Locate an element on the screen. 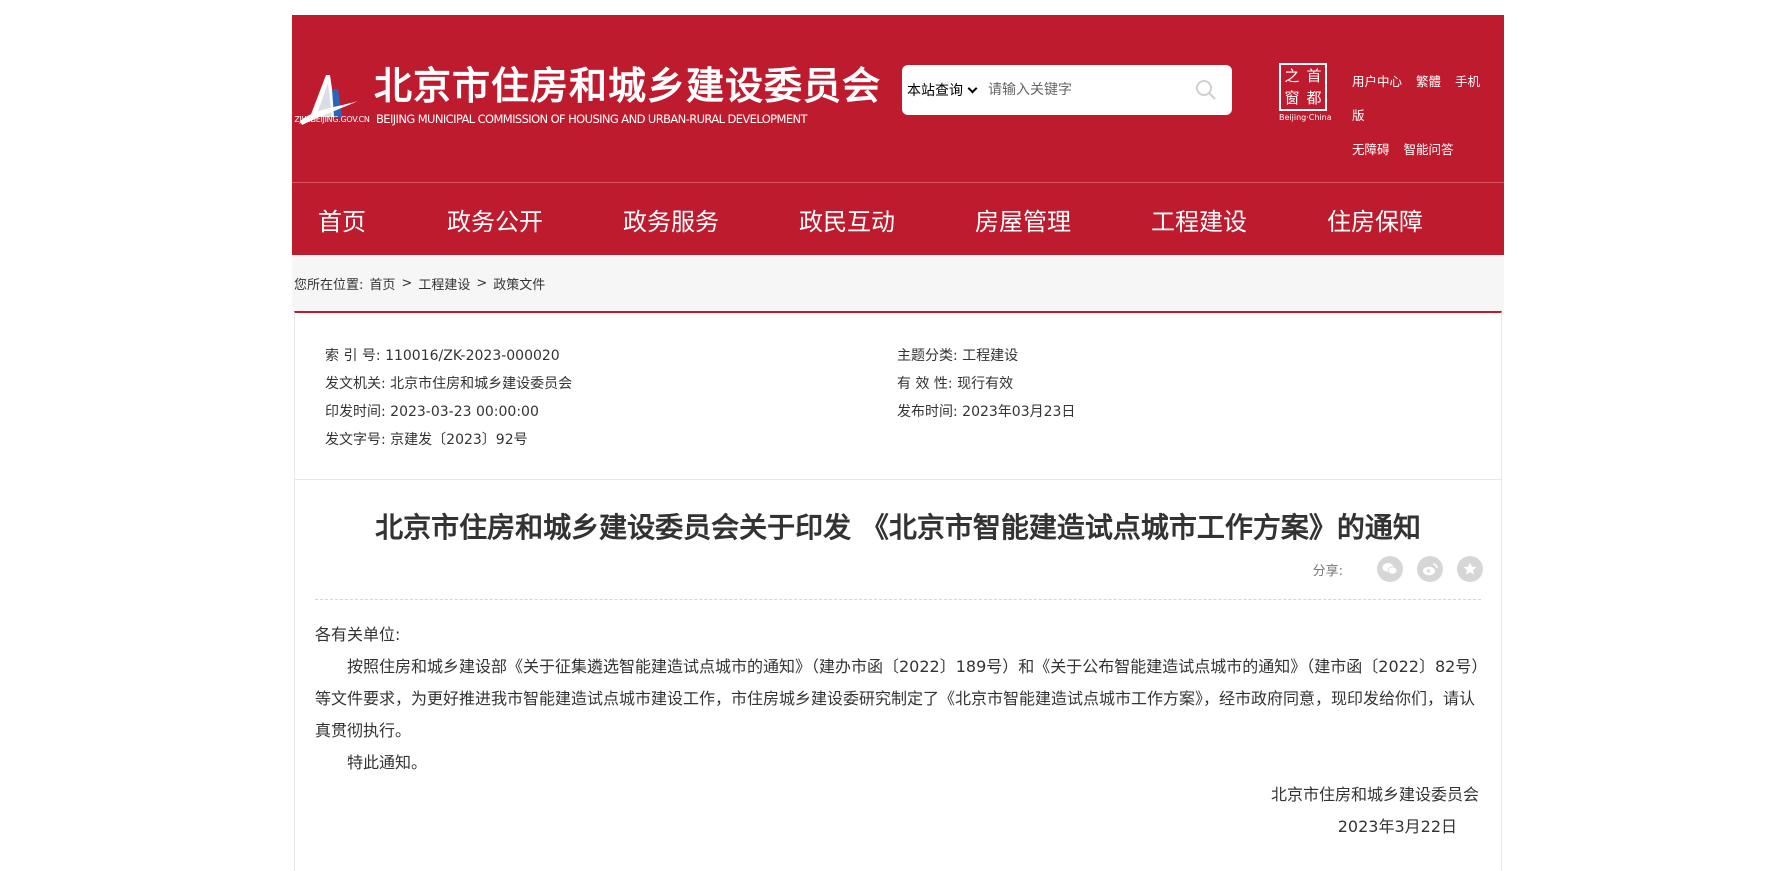  capital-window-mark: 之 首 窗 都 is located at coordinates (1303, 87).